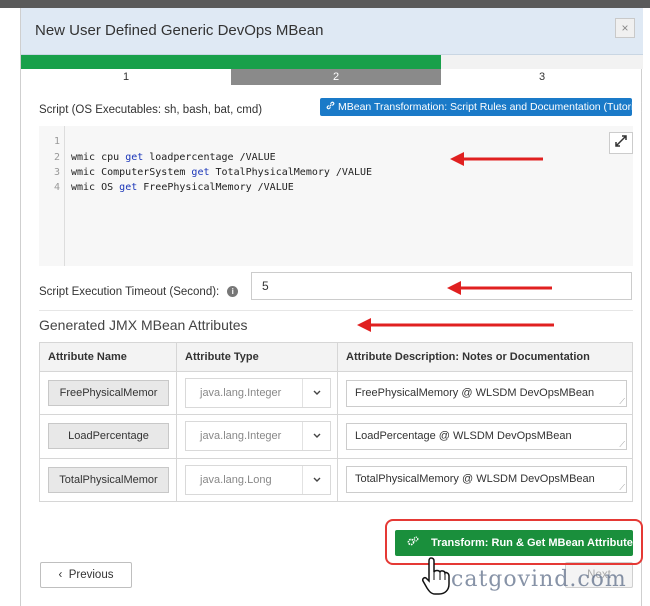  I want to click on line-number: 3, so click(56, 172).